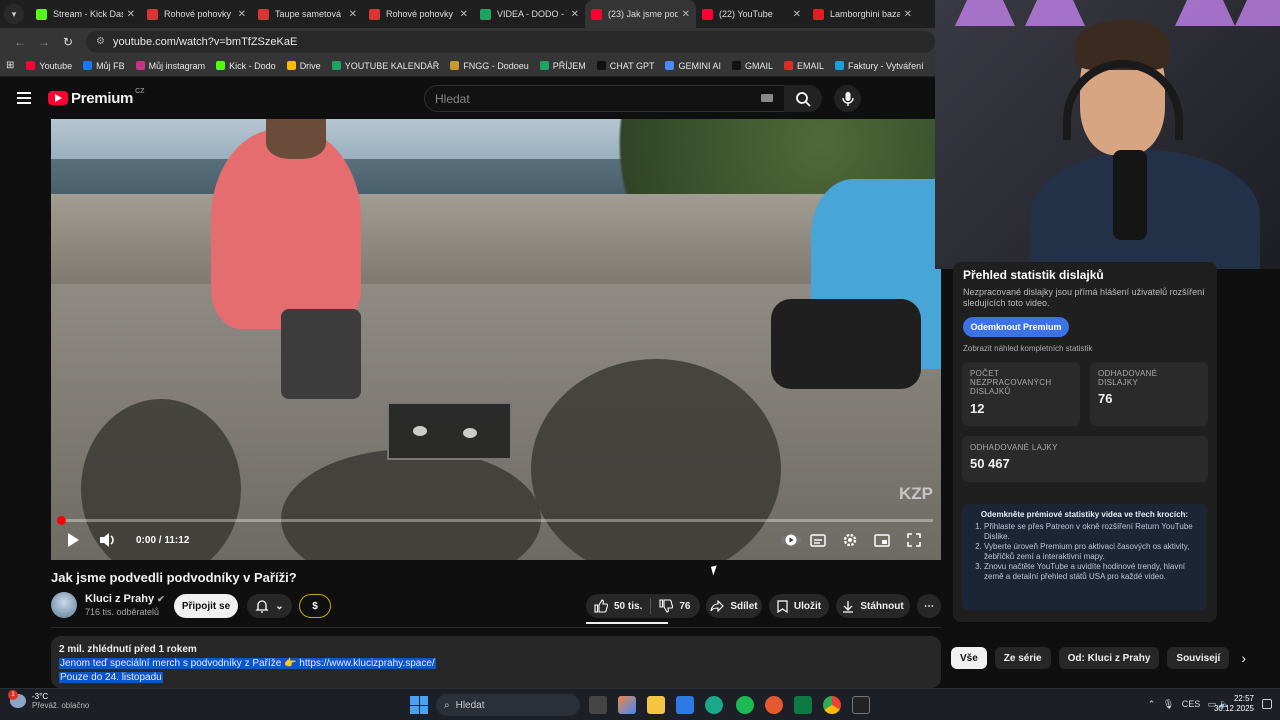 The width and height of the screenshot is (1280, 720). What do you see at coordinates (847, 98) in the screenshot?
I see `voice-search-button` at bounding box center [847, 98].